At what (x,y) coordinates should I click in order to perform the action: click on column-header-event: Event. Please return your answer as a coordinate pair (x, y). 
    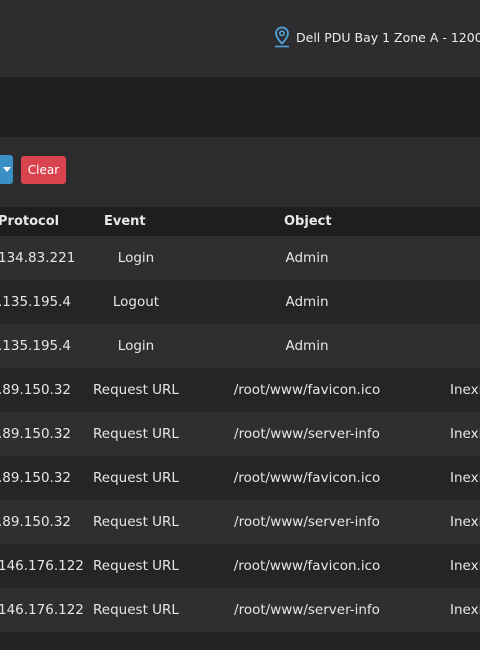
    Looking at the image, I should click on (125, 221).